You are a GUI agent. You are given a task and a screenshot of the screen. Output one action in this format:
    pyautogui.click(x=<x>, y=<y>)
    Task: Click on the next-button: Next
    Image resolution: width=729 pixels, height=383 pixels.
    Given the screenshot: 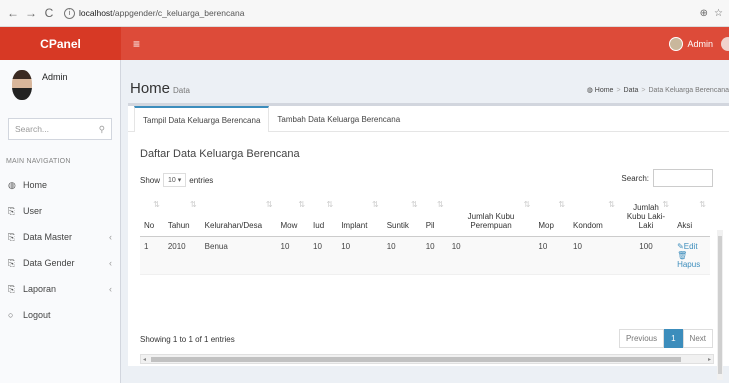 What is the action you would take?
    pyautogui.click(x=697, y=338)
    